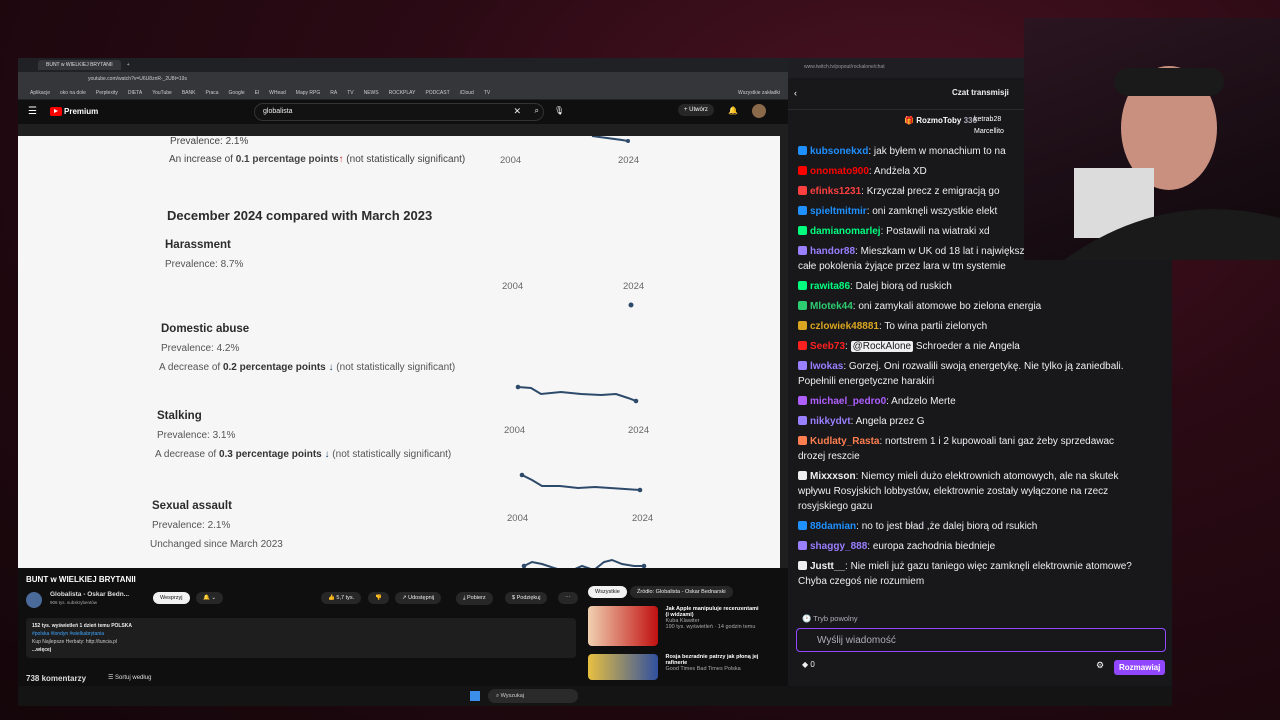 This screenshot has height=720, width=1280. What do you see at coordinates (631, 305) in the screenshot?
I see `harassment-sparkline` at bounding box center [631, 305].